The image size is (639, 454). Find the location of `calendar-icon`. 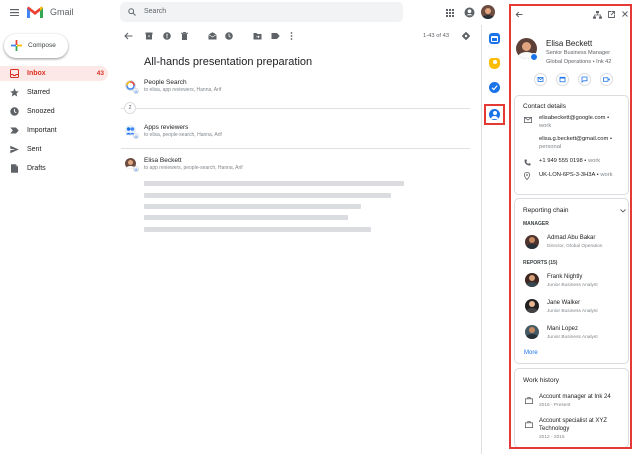

calendar-icon is located at coordinates (494, 38).